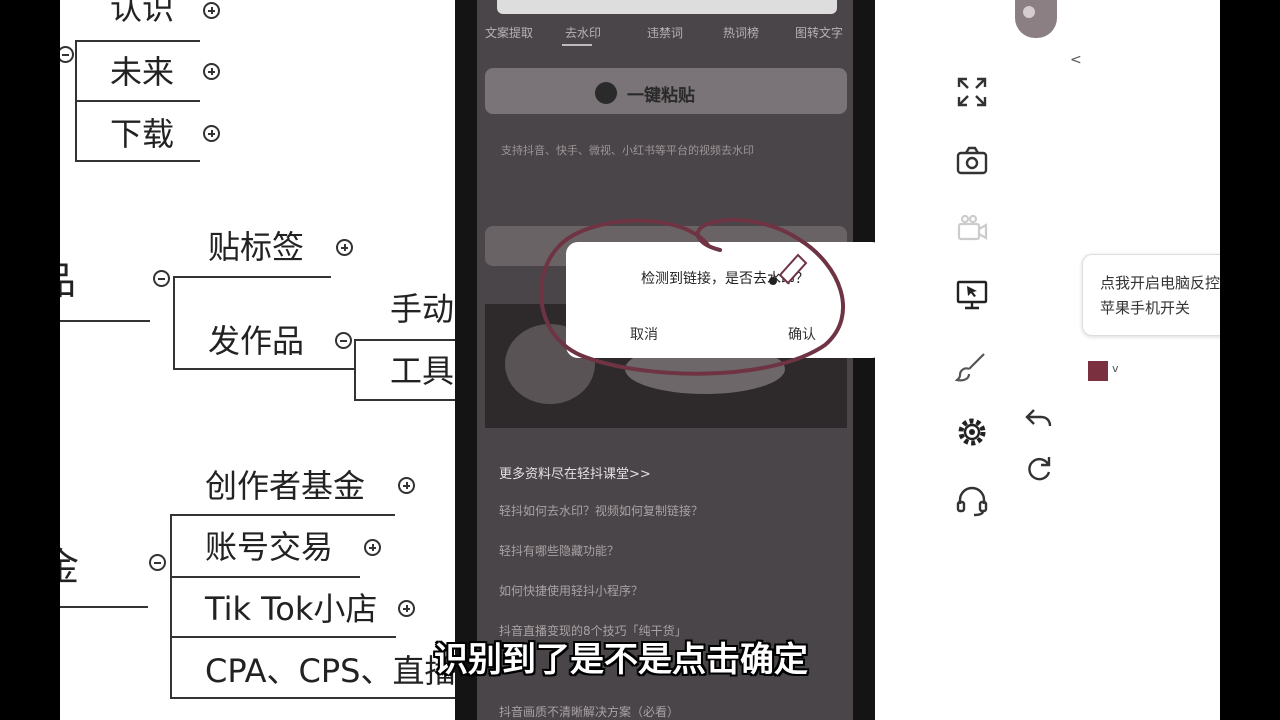 This screenshot has width=1280, height=720. What do you see at coordinates (661, 96) in the screenshot?
I see `paste-button-label: 一键粘贴` at bounding box center [661, 96].